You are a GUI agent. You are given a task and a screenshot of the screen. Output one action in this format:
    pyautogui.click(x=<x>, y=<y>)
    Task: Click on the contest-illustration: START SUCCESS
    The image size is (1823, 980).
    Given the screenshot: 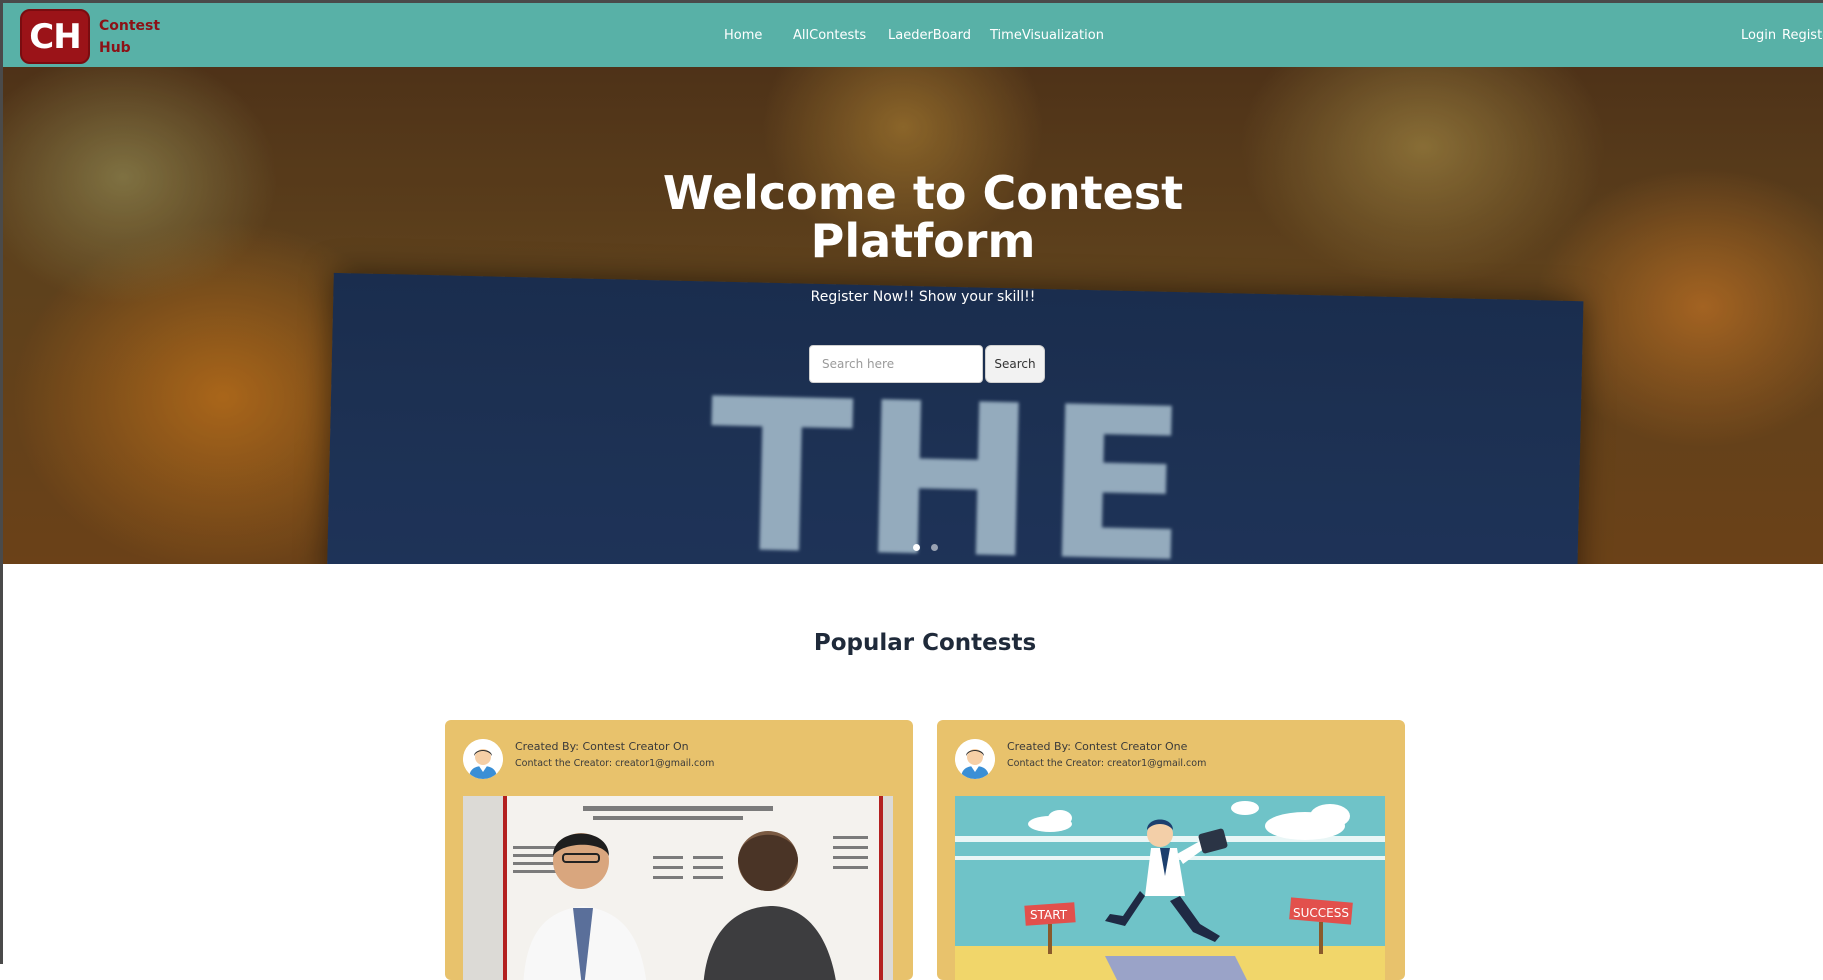 What is the action you would take?
    pyautogui.click(x=1170, y=888)
    